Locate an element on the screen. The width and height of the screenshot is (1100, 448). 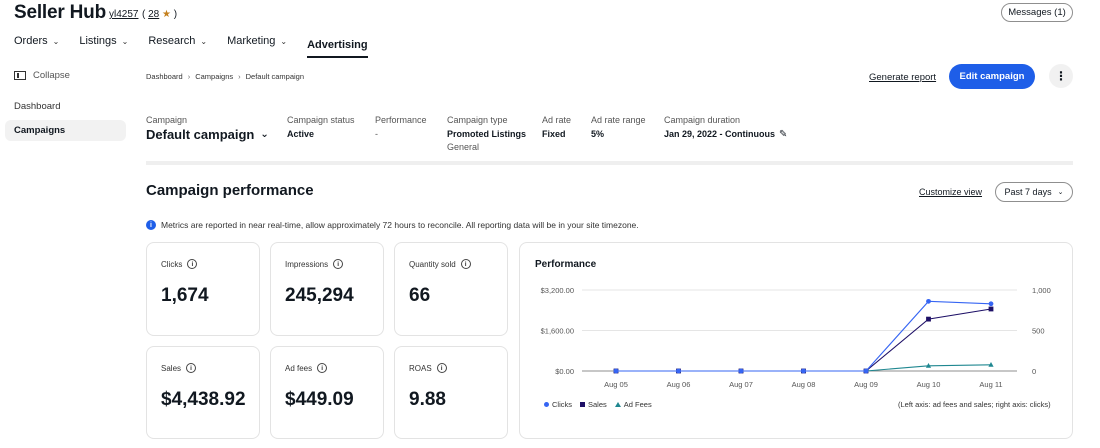
metric-label: Impressions i is located at coordinates (314, 264).